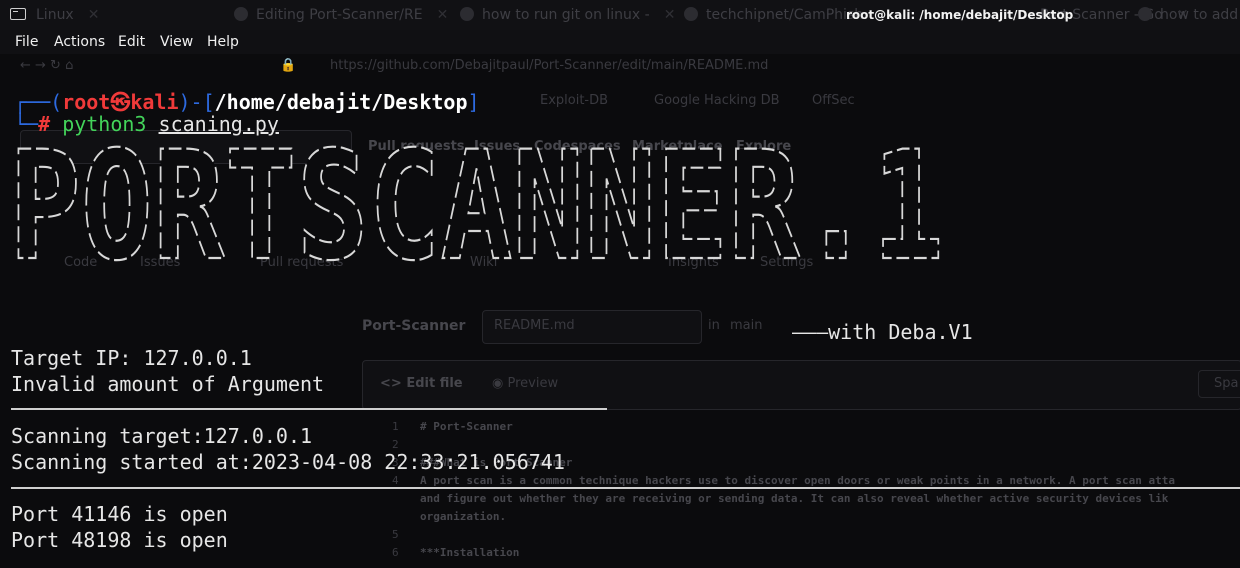  Describe the element at coordinates (120, 102) in the screenshot. I see `skull-icon: ㉿` at that location.